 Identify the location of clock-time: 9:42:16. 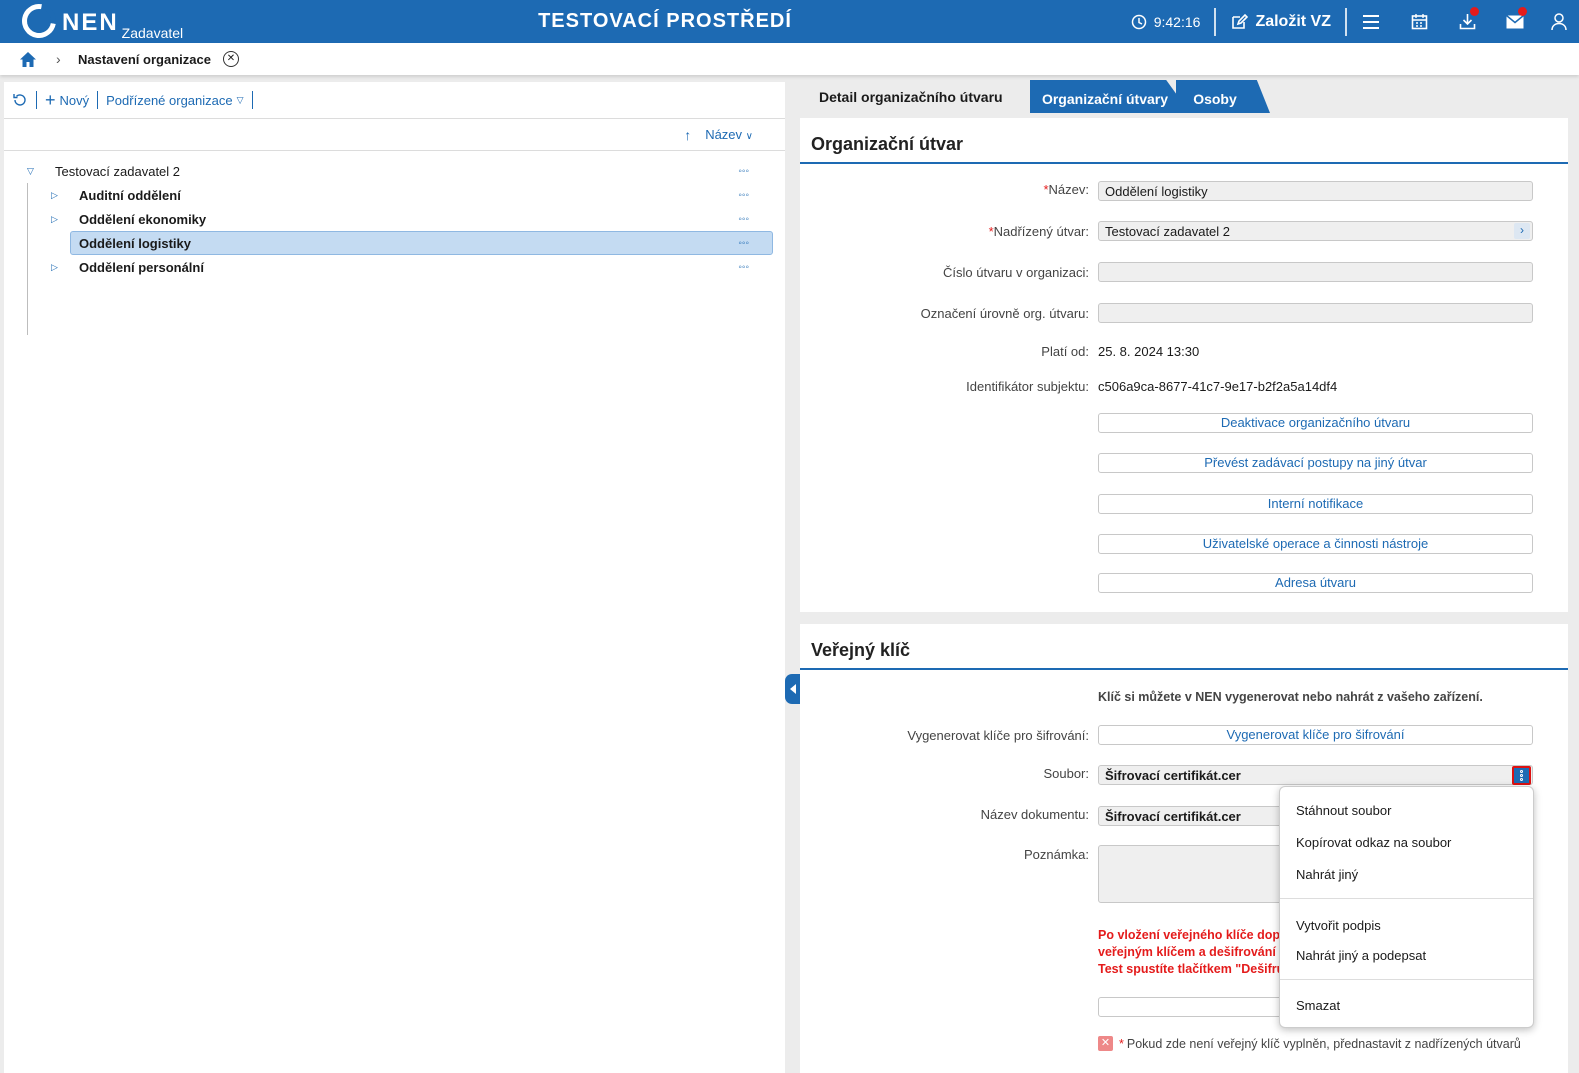
(1177, 21).